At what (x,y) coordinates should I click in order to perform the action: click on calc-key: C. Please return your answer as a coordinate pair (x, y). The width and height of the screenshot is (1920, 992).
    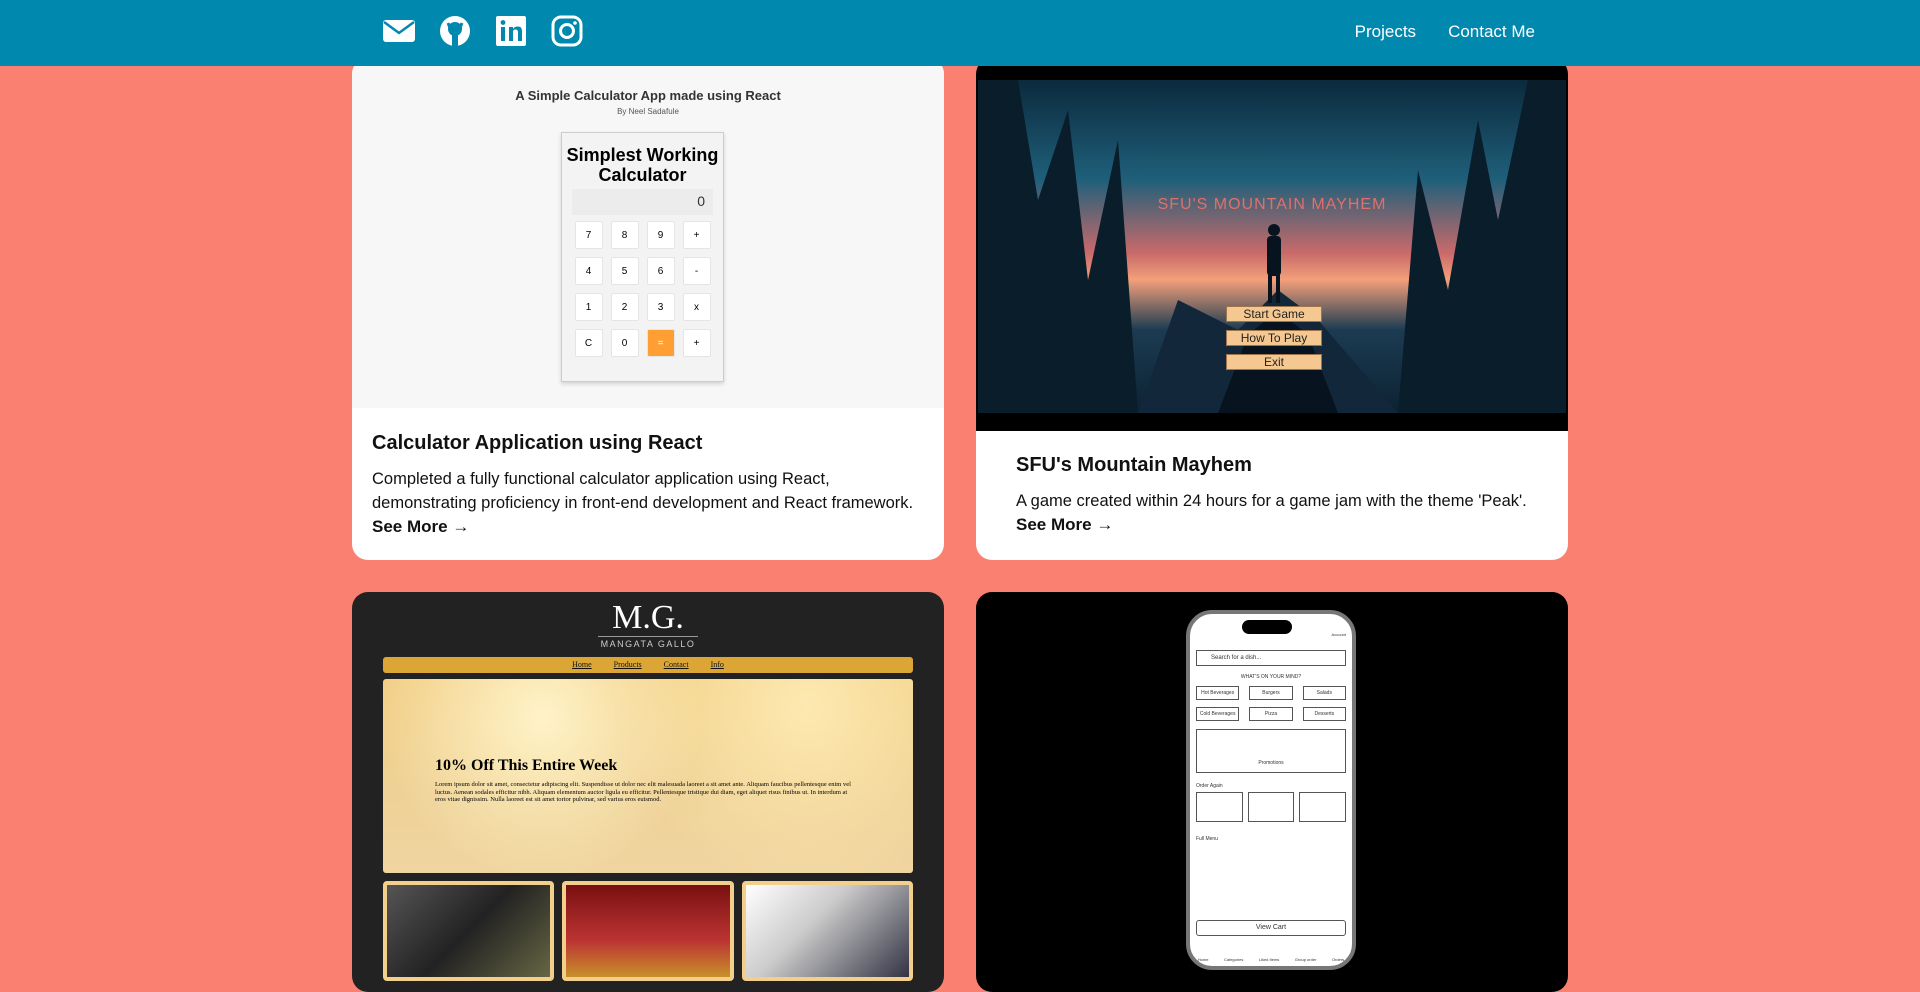
    Looking at the image, I should click on (588, 343).